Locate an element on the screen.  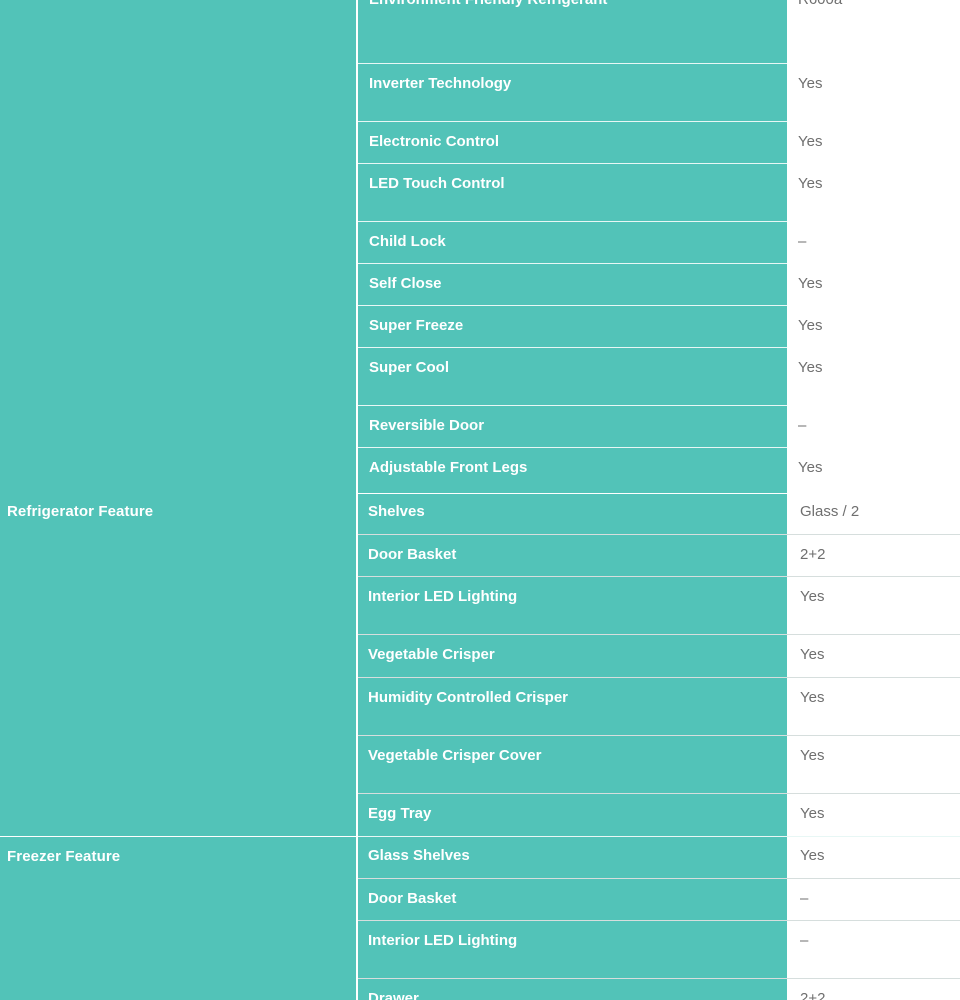
table-row-glass-shelves: Glass Shelves Yes is located at coordinates (659, 858).